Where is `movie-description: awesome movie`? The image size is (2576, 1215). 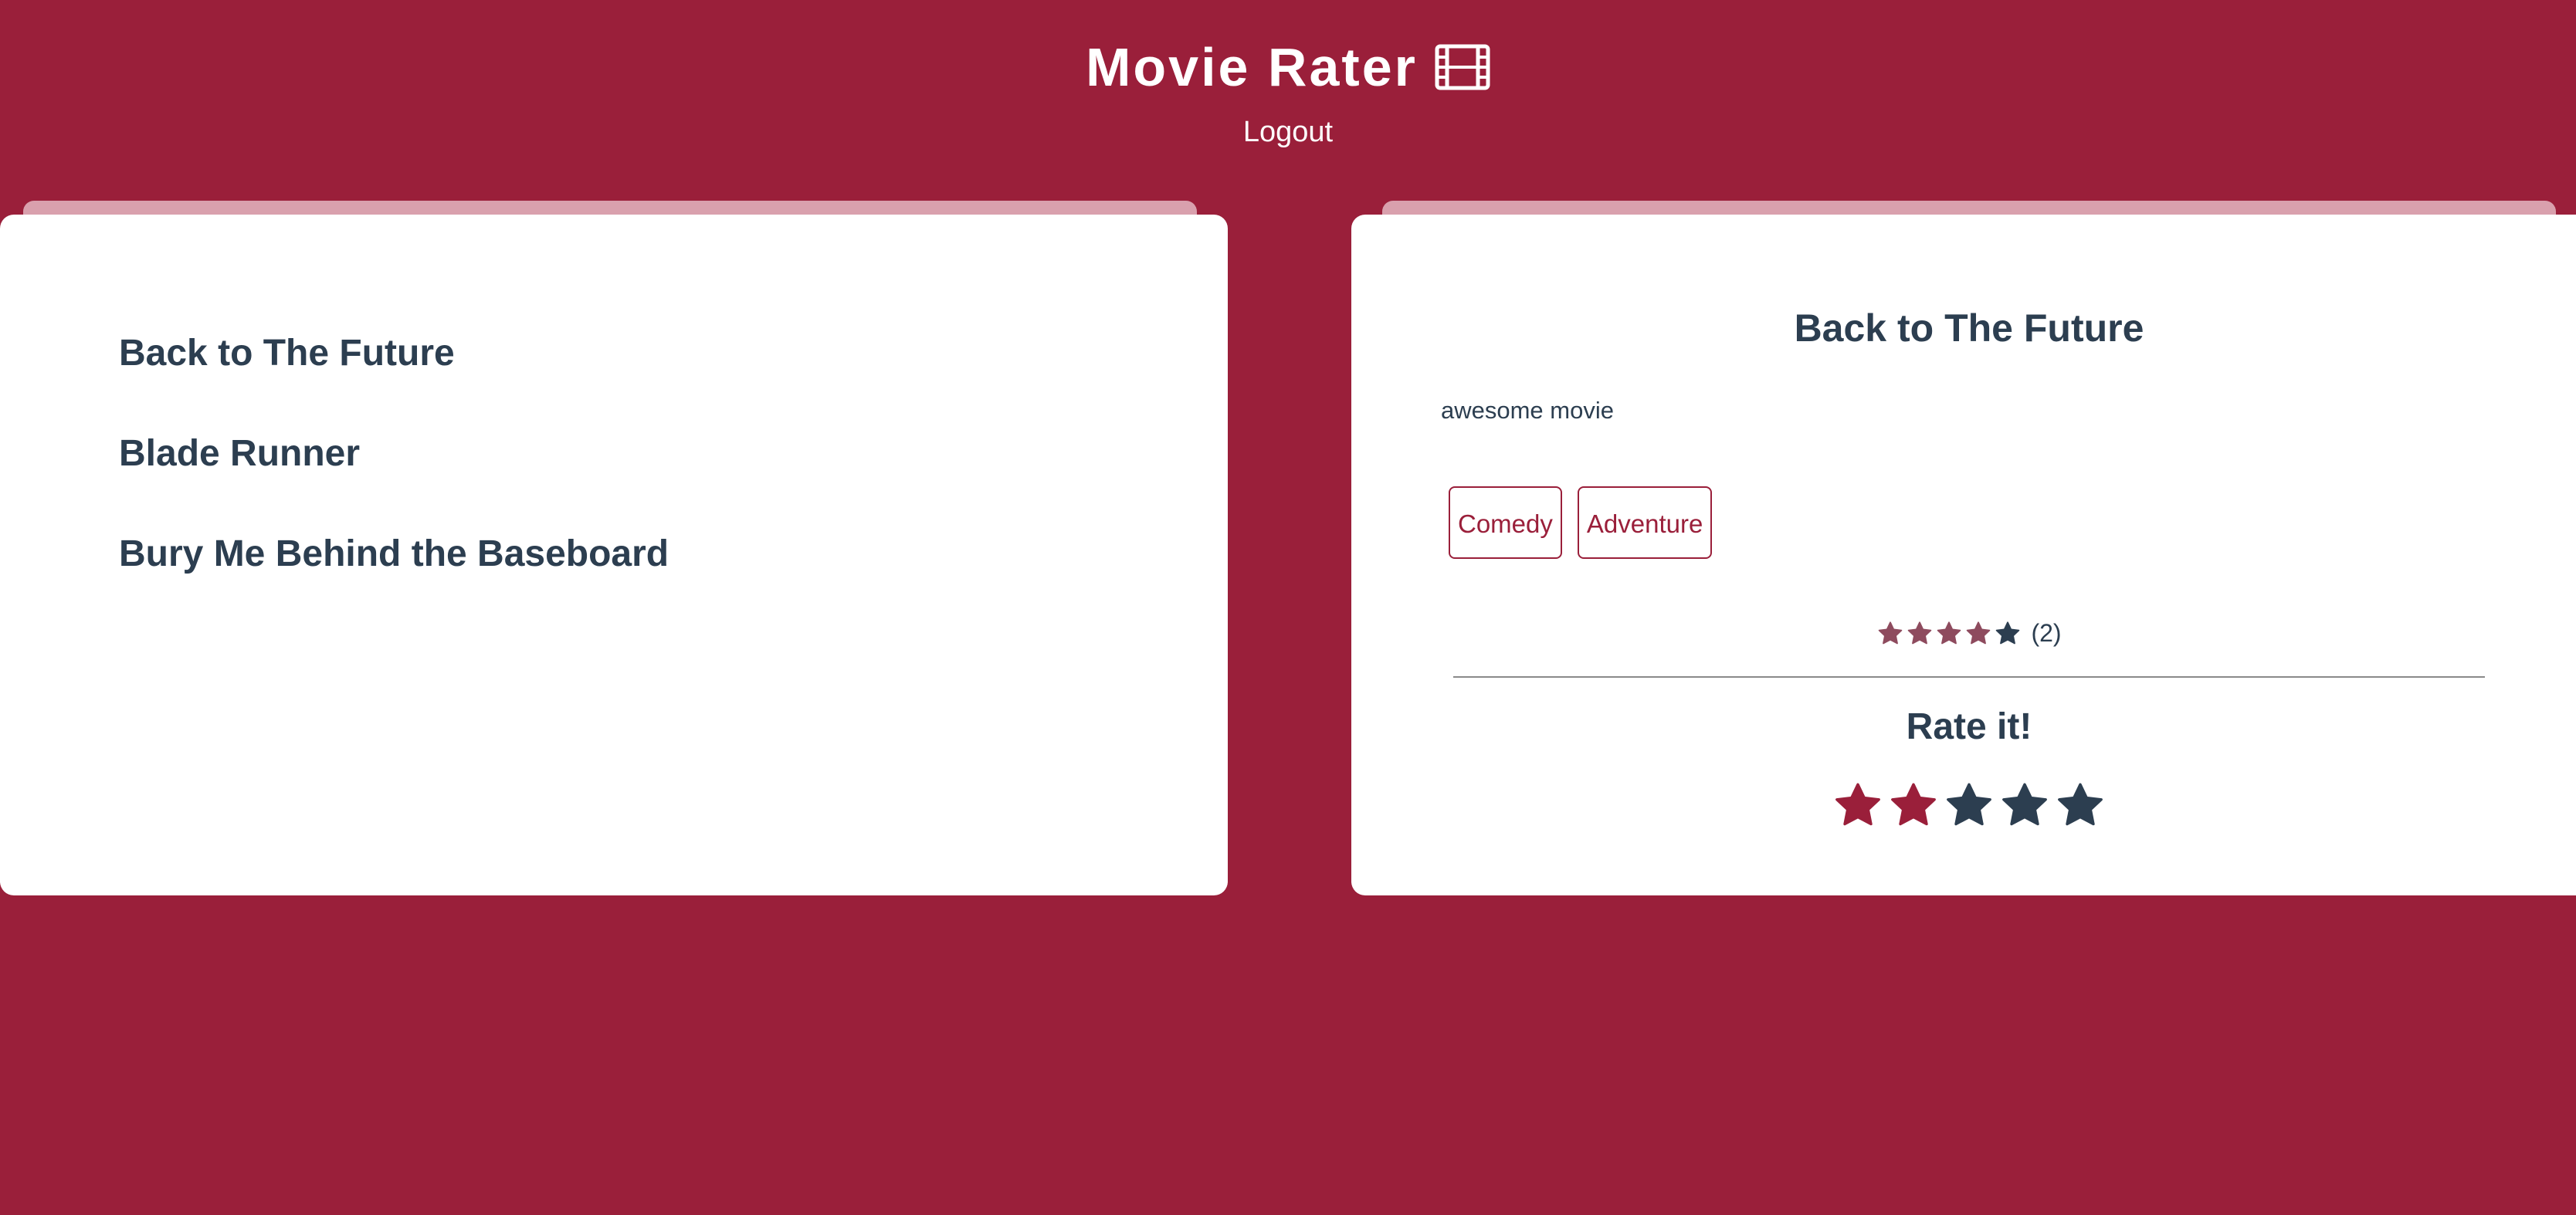
movie-description: awesome movie is located at coordinates (1527, 410).